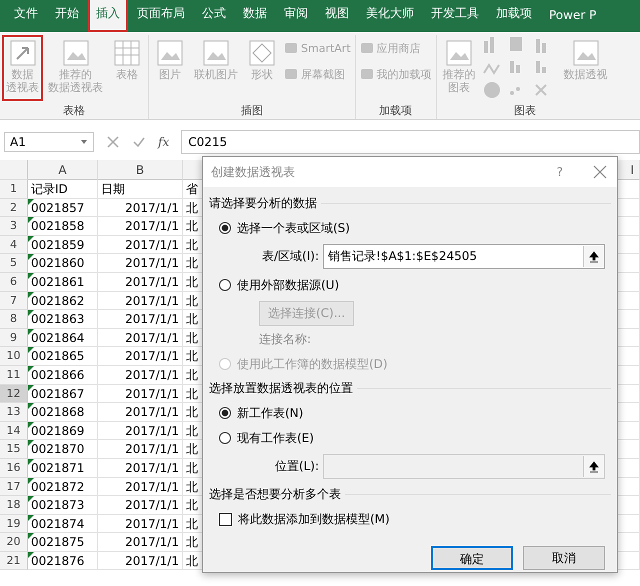  I want to click on column-header: A, so click(63, 170).